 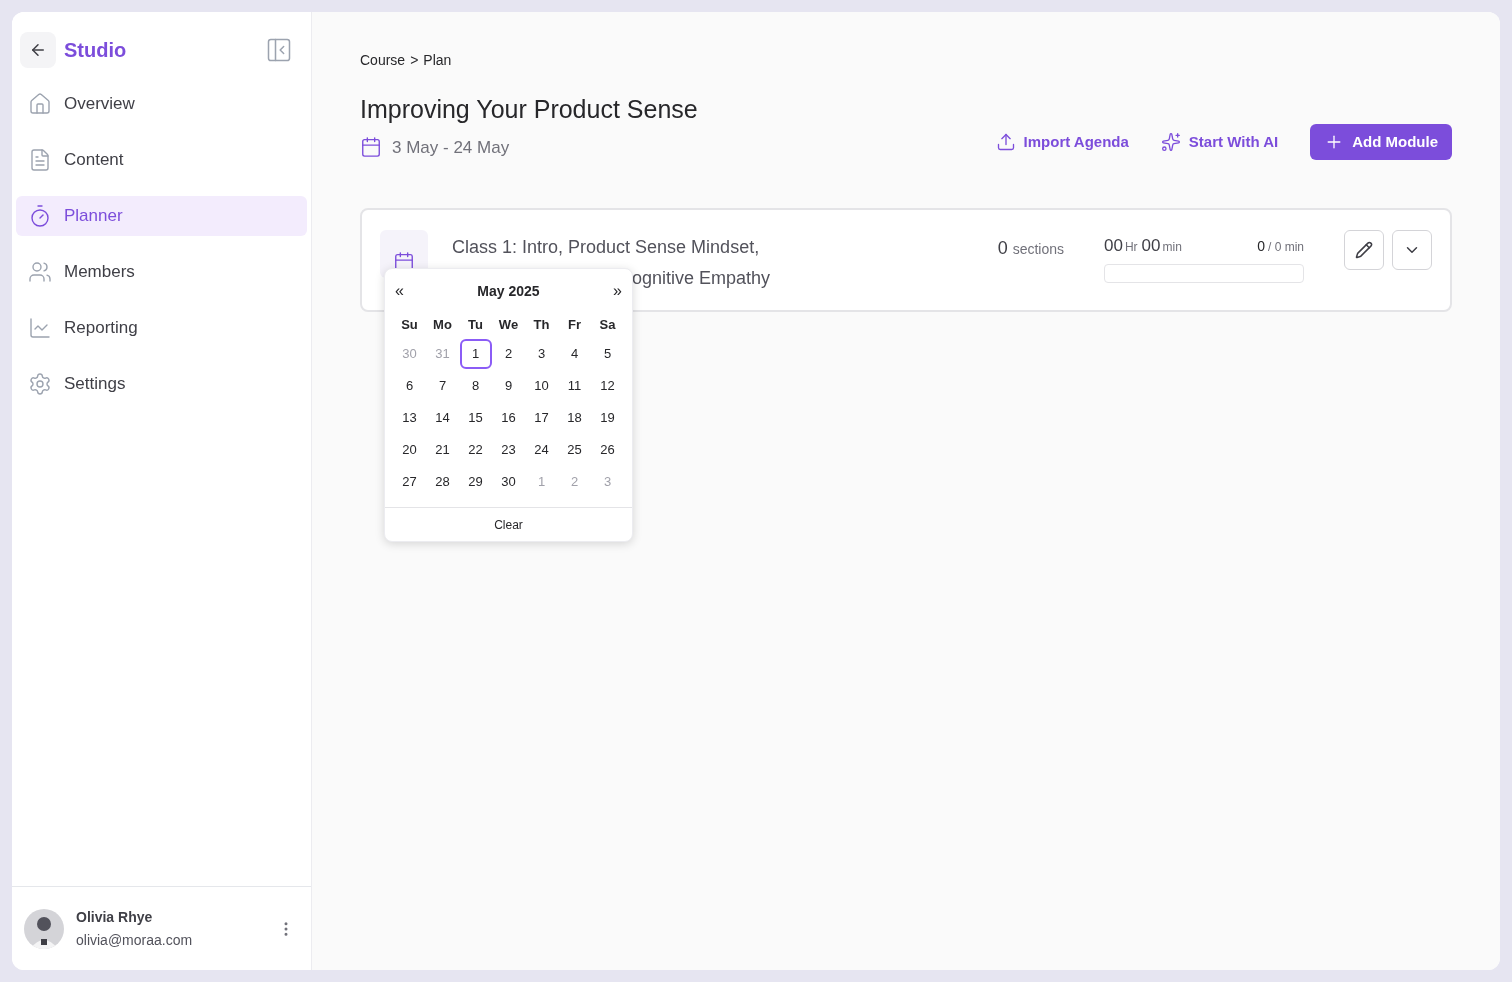 What do you see at coordinates (1381, 142) in the screenshot?
I see `add-button: Add Module` at bounding box center [1381, 142].